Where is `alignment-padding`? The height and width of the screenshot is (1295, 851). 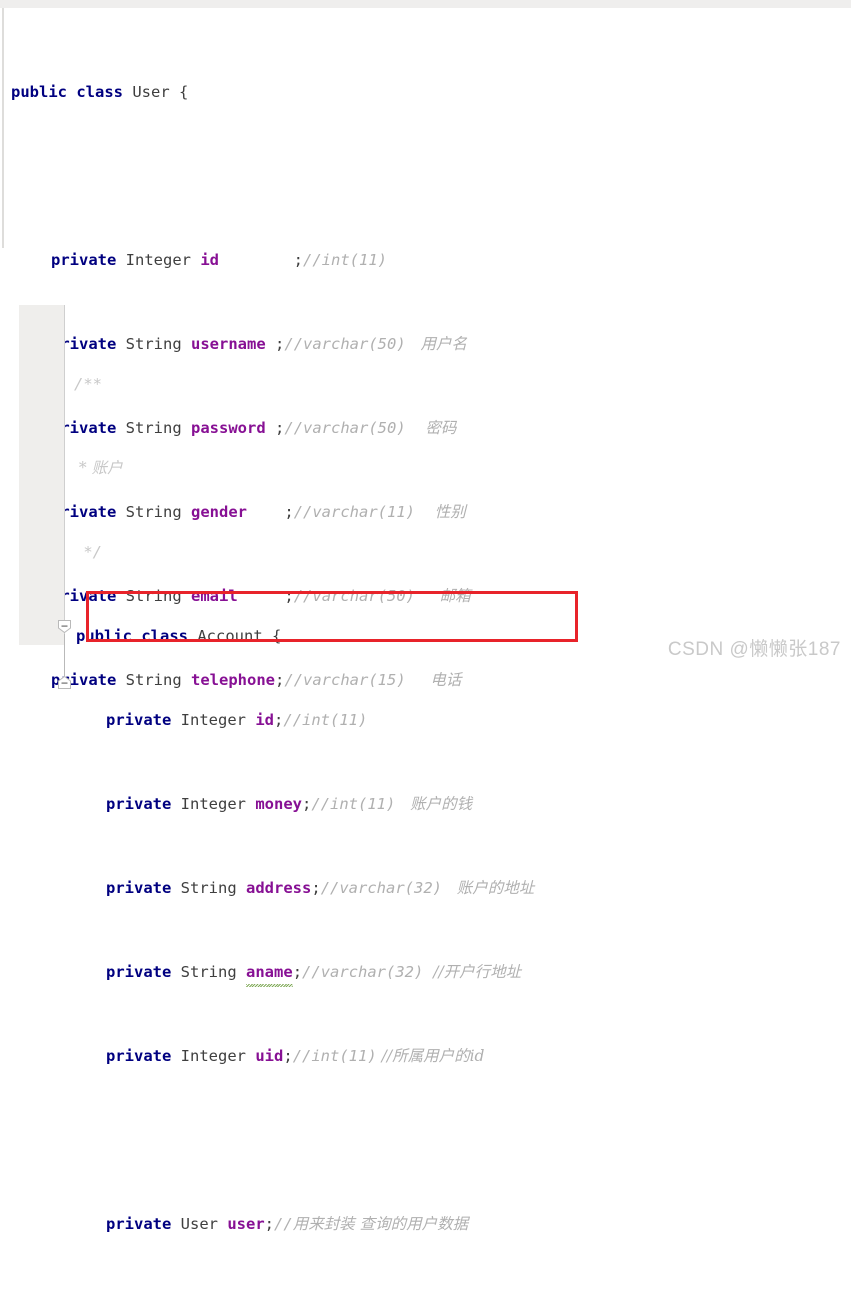 alignment-padding is located at coordinates (256, 260).